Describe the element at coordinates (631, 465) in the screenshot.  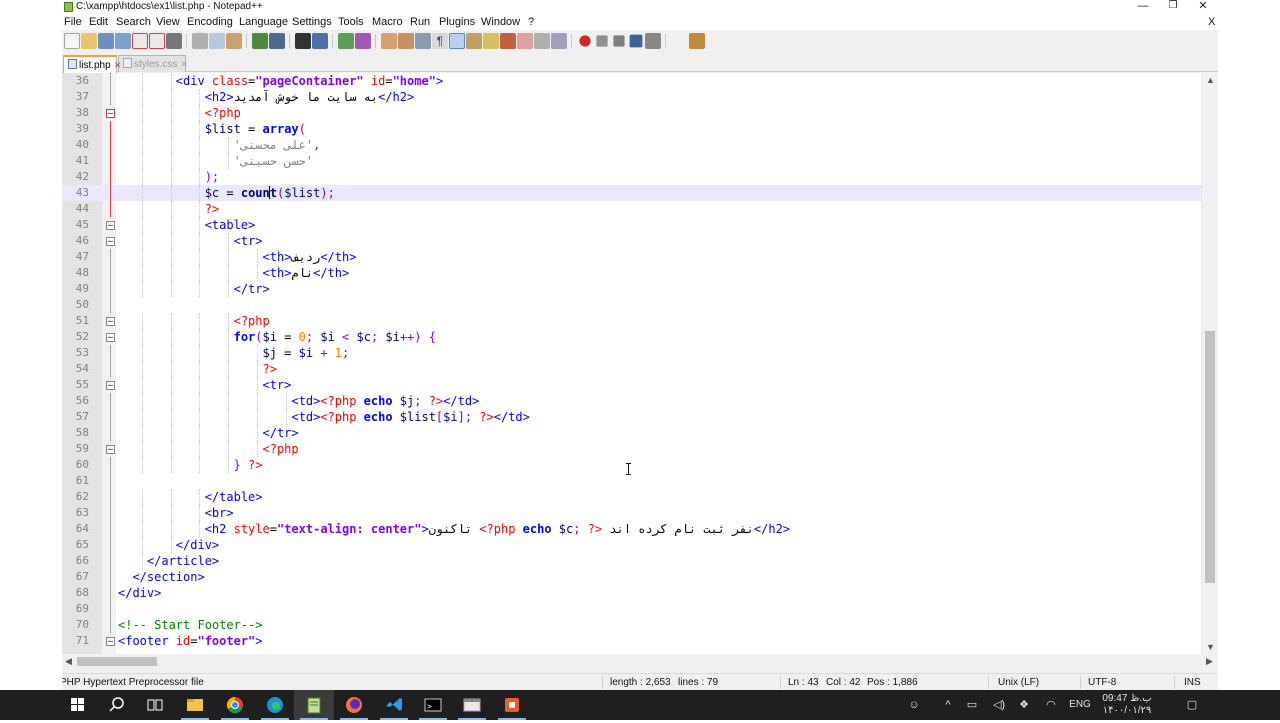
I see `code-line: 60 } ?>` at that location.